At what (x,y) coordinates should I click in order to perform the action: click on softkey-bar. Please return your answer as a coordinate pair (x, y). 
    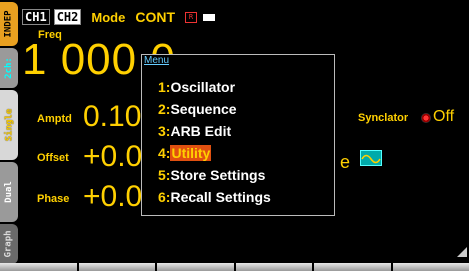
    Looking at the image, I should click on (234, 267).